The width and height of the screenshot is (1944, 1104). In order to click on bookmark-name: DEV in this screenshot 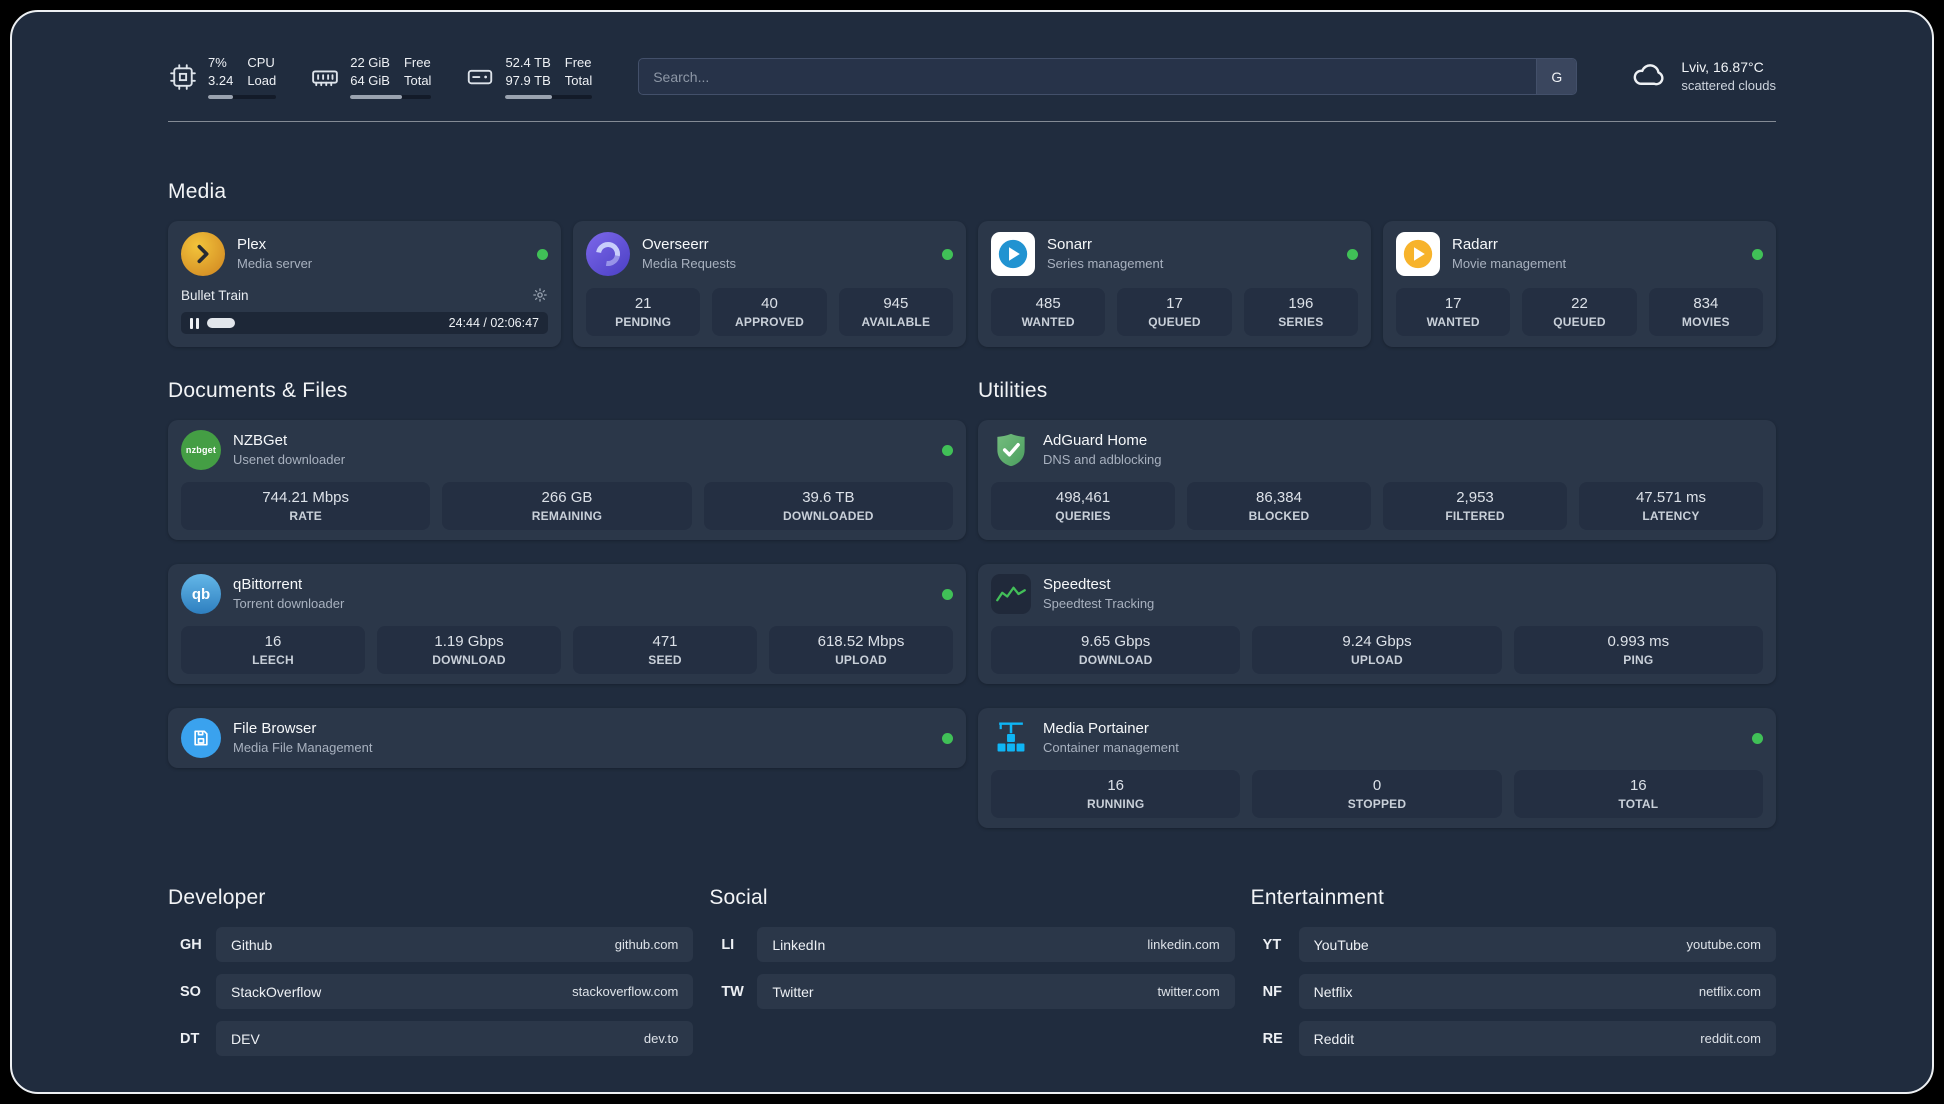, I will do `click(245, 1038)`.